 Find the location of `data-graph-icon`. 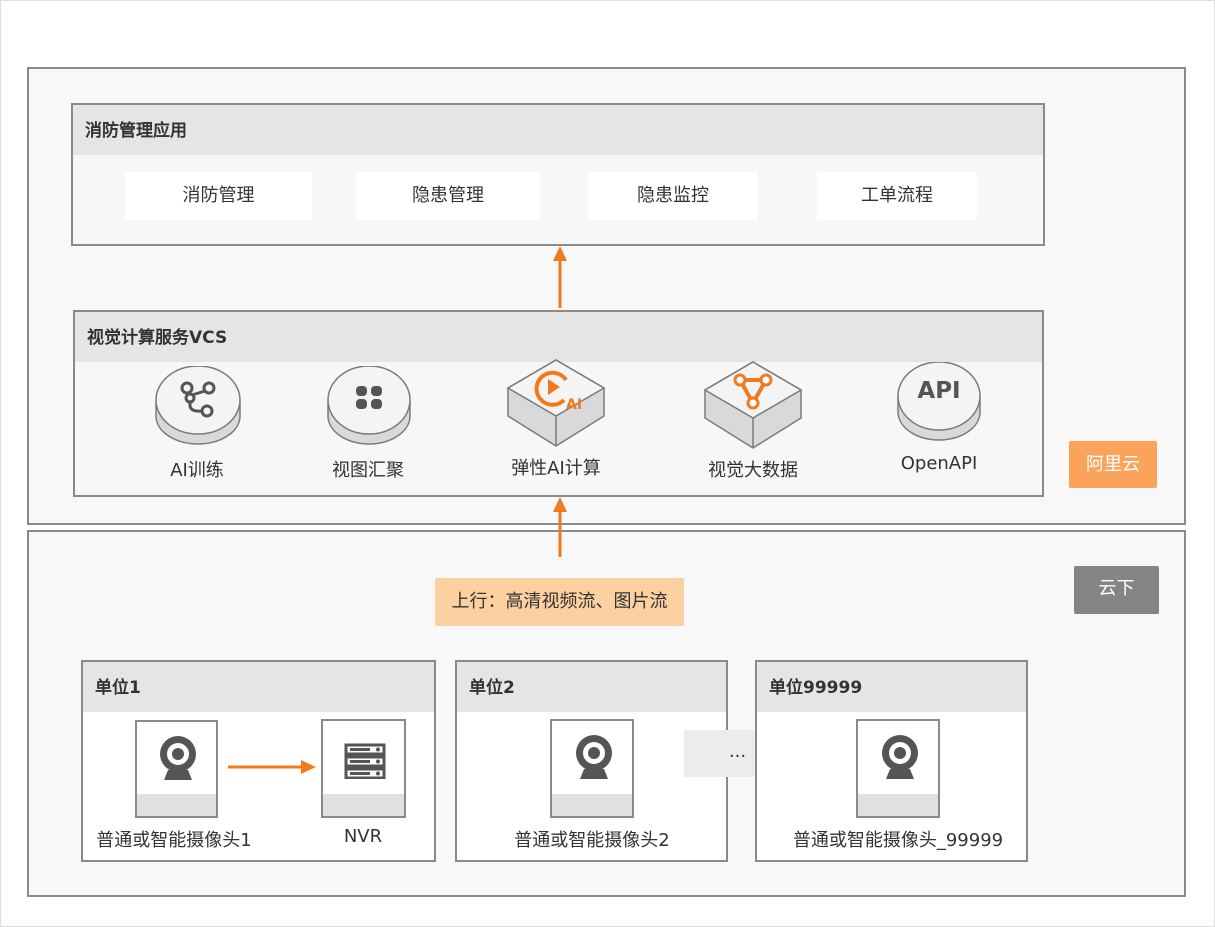

data-graph-icon is located at coordinates (753, 405).